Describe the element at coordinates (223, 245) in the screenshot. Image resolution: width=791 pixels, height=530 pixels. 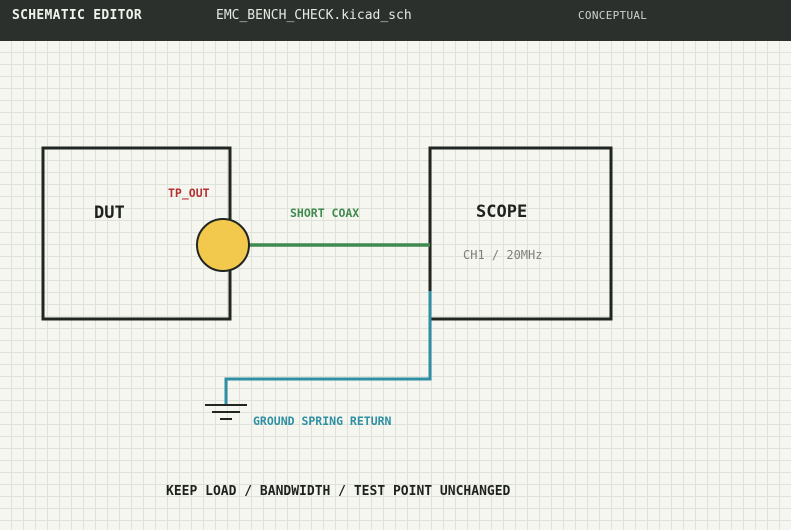
I see `test-point` at that location.